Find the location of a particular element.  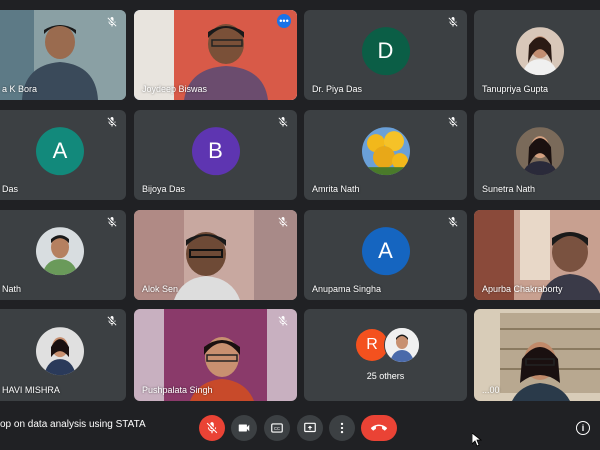

participant-name: Amrita Nath is located at coordinates (336, 189).